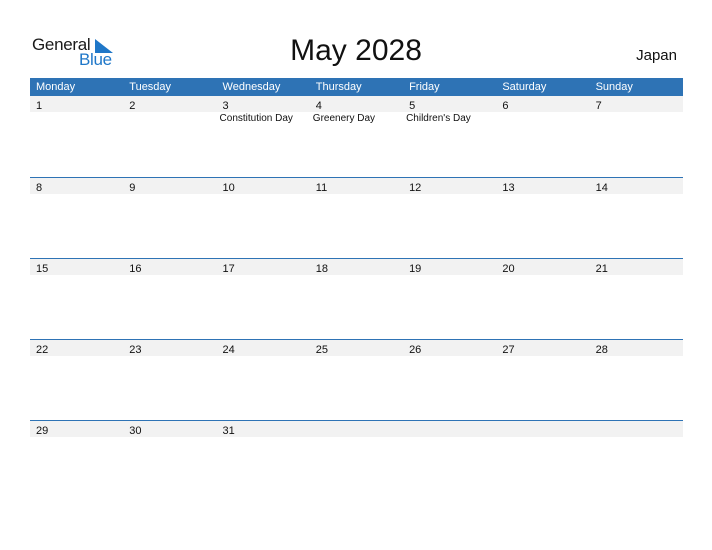 The height and width of the screenshot is (550, 712). Describe the element at coordinates (228, 350) in the screenshot. I see `day-number: 24` at that location.